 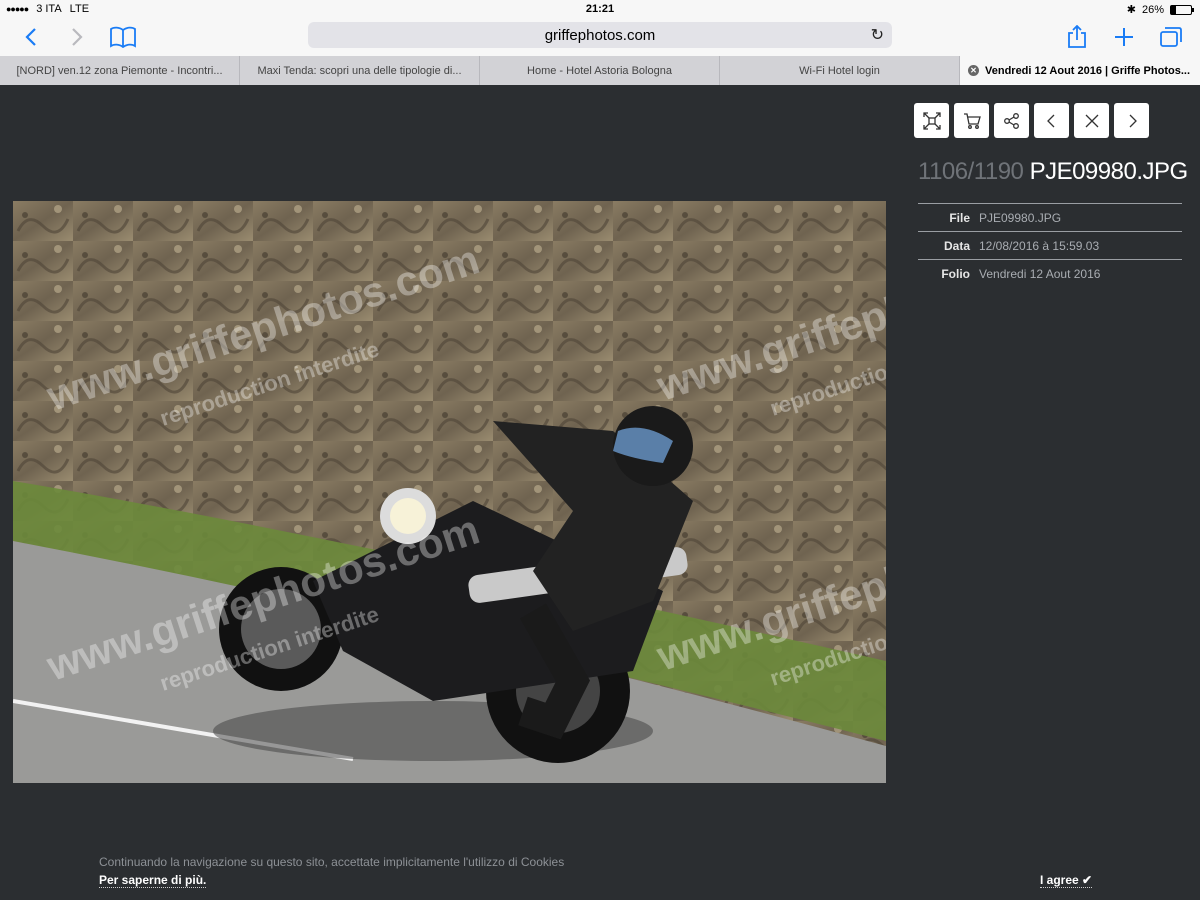 I want to click on photo-title: 1106/1190 PJE09980.JPG, so click(x=1053, y=172).